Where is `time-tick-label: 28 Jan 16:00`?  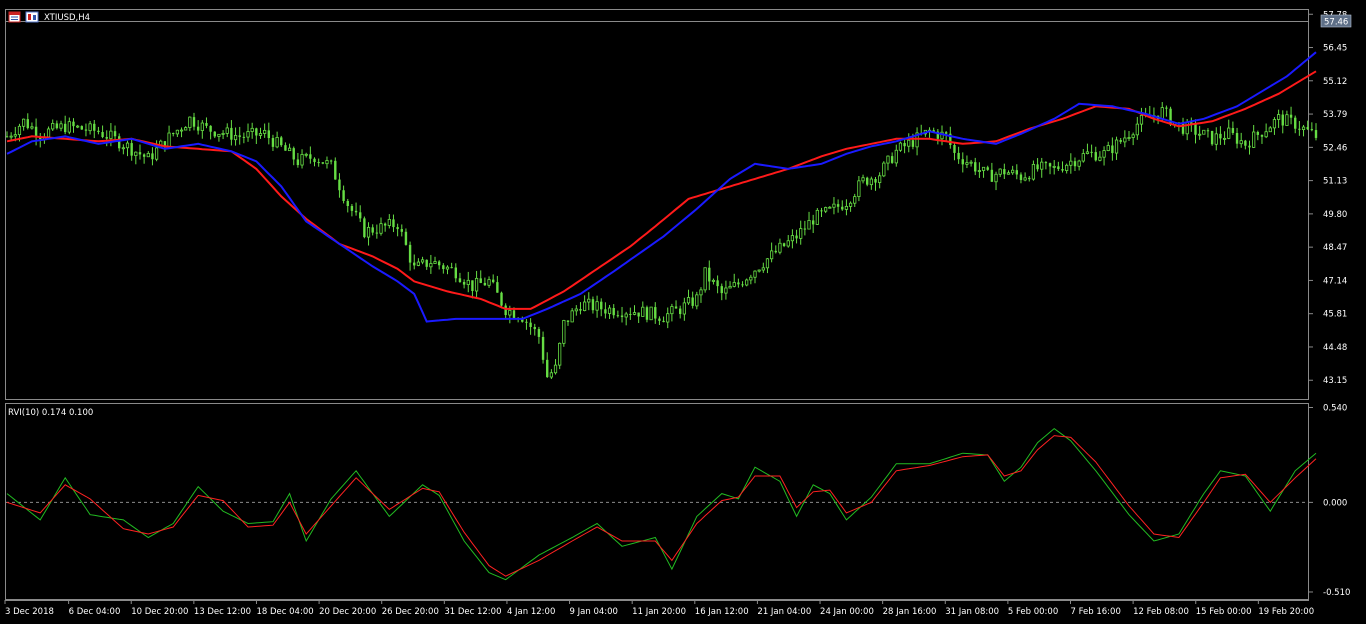
time-tick-label: 28 Jan 16:00 is located at coordinates (910, 612).